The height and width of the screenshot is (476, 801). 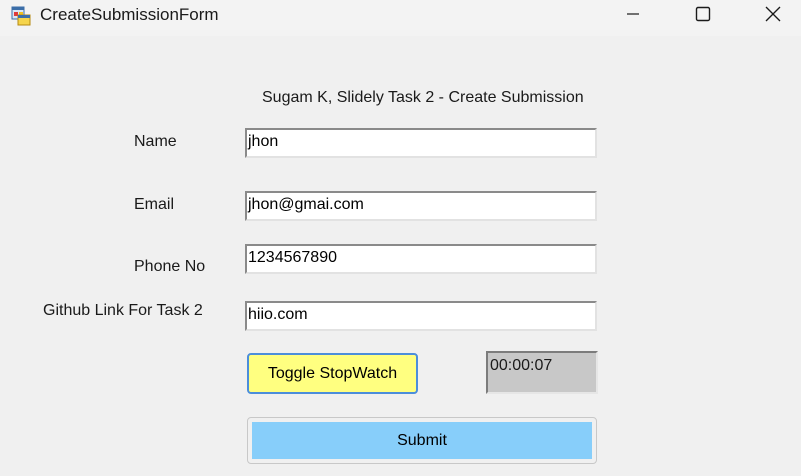 I want to click on maximize-button, so click(x=703, y=16).